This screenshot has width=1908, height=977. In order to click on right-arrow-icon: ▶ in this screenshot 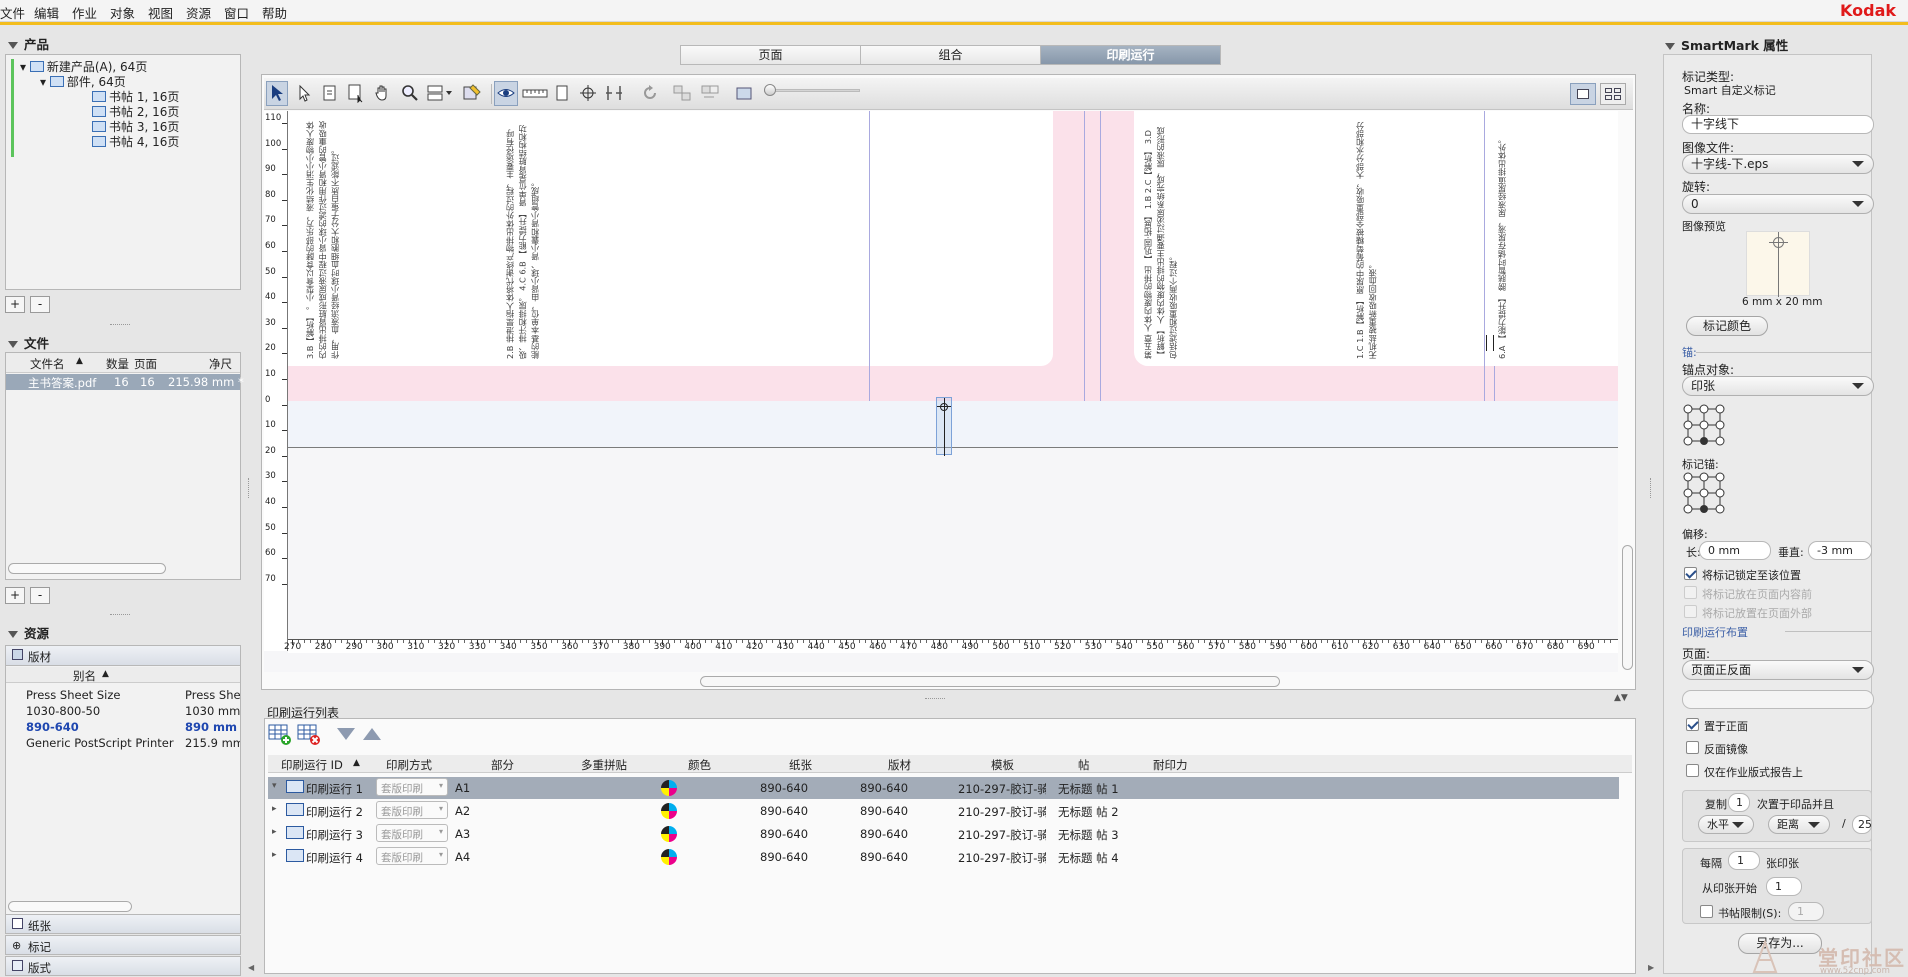, I will do `click(1651, 967)`.